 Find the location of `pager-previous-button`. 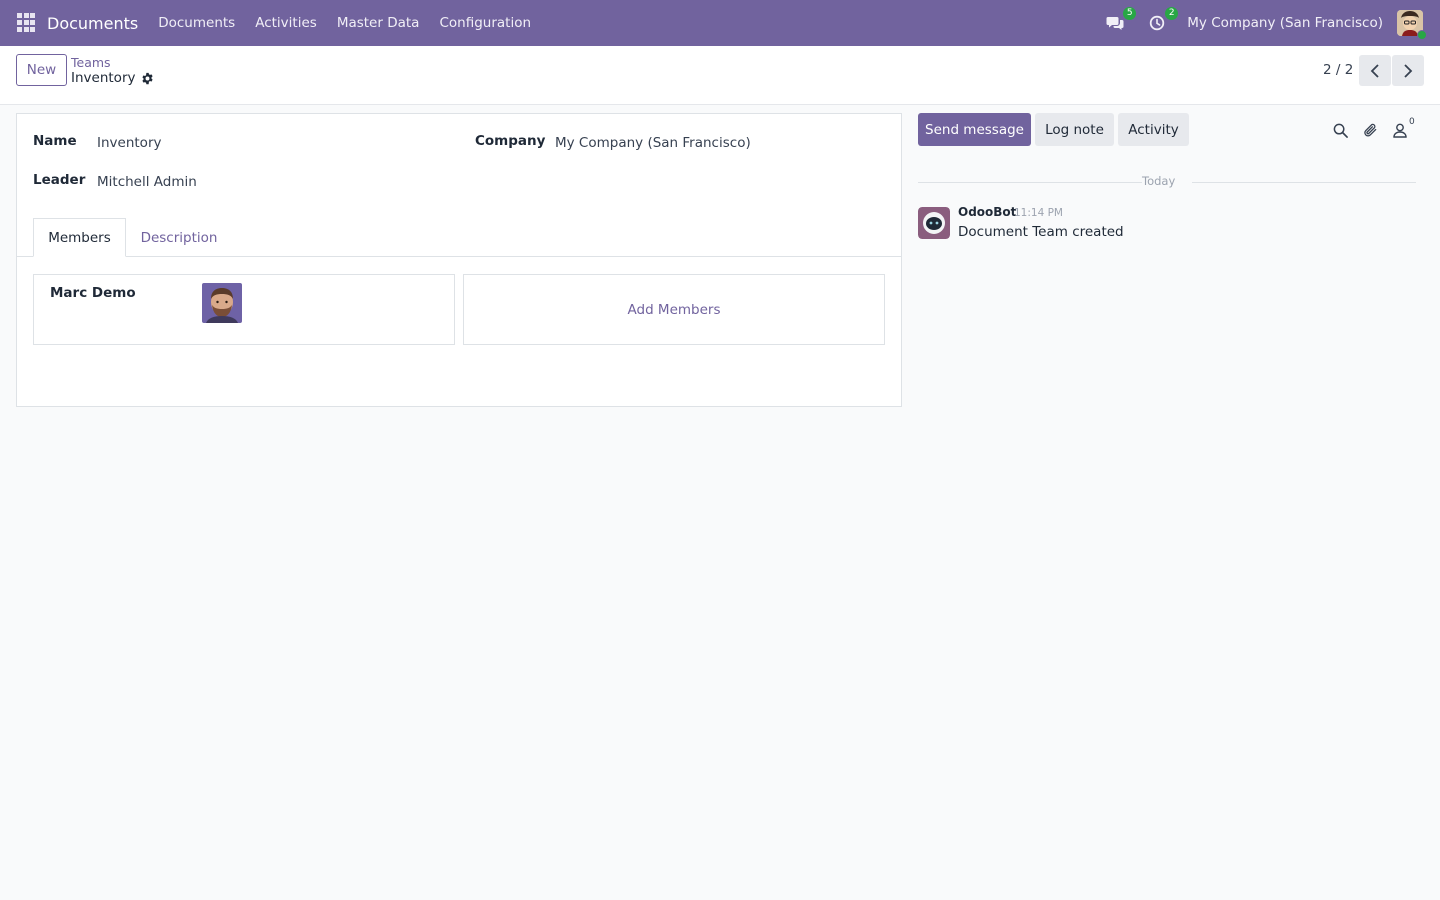

pager-previous-button is located at coordinates (1375, 70).